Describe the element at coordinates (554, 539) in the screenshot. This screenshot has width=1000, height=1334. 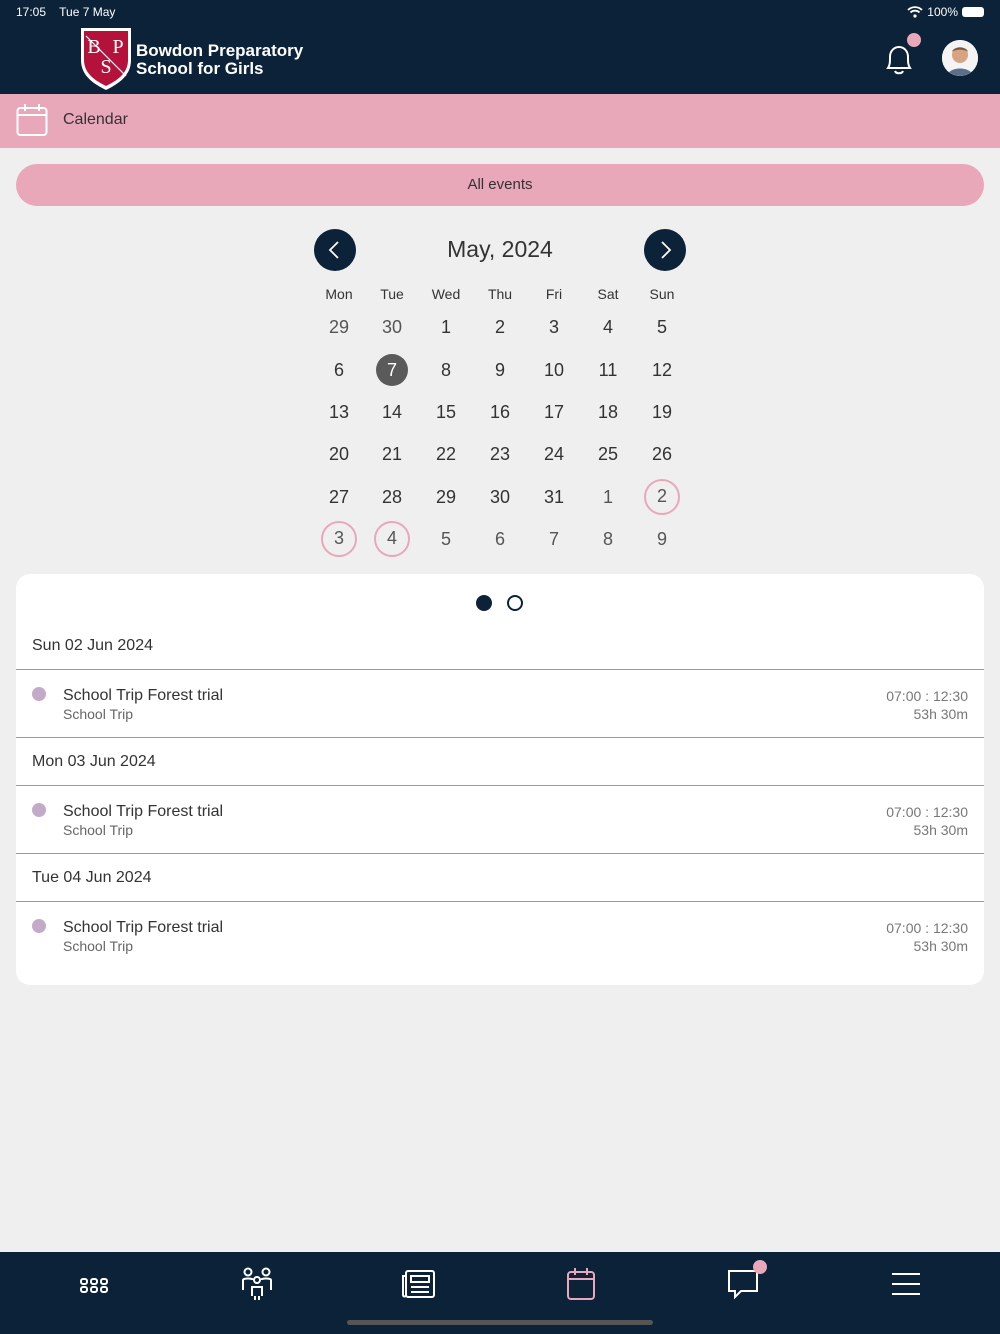
I see `calendar-day: 7` at that location.